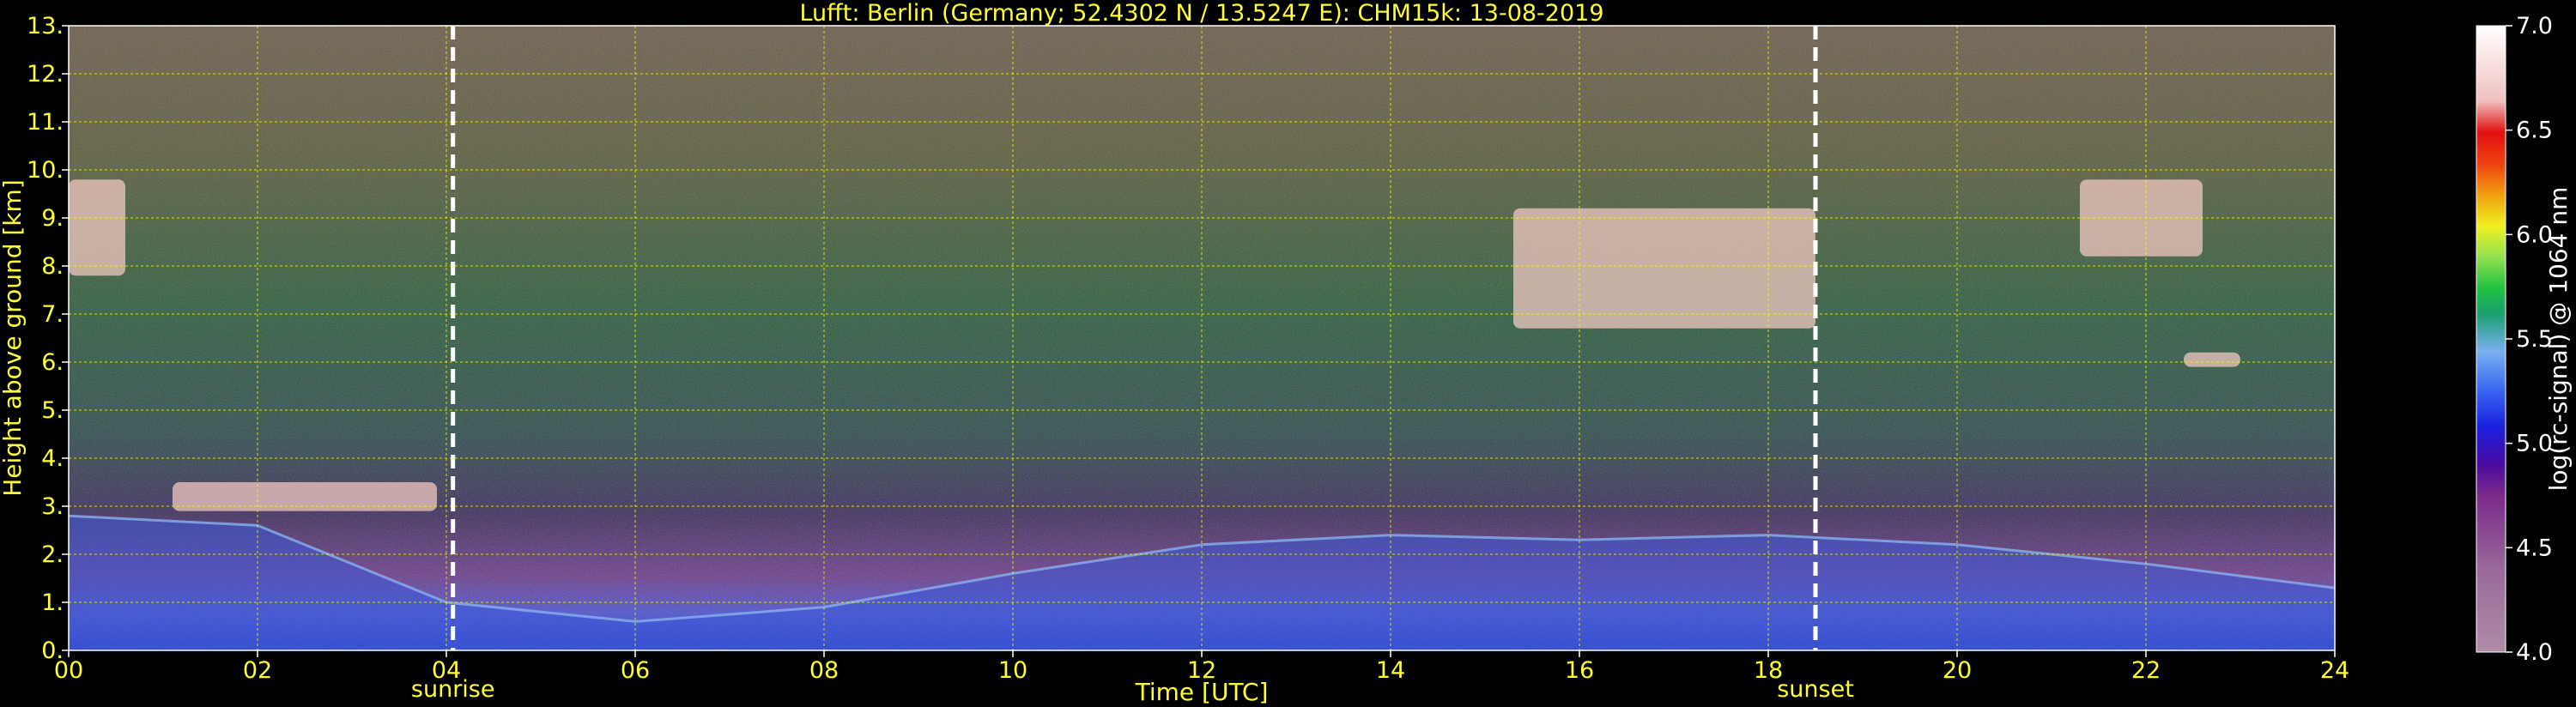 The width and height of the screenshot is (2576, 707). Describe the element at coordinates (52, 218) in the screenshot. I see `y-tick-label: 9.` at that location.